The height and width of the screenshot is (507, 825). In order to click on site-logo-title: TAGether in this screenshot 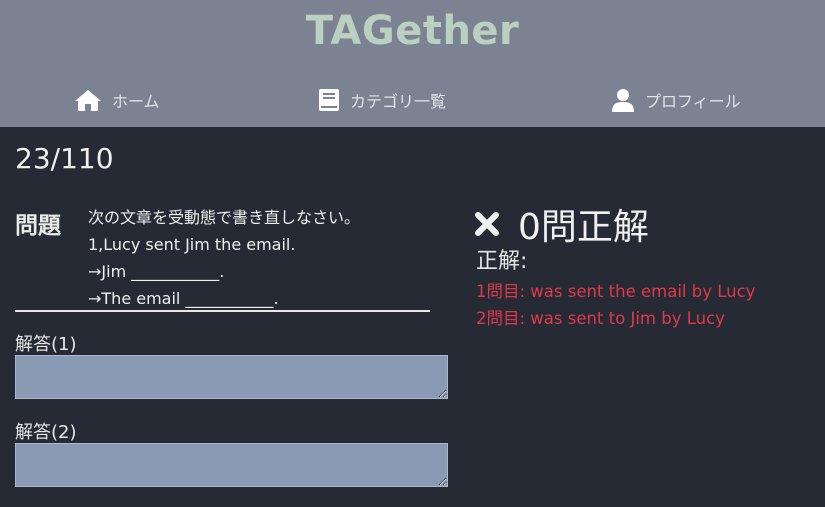, I will do `click(412, 31)`.